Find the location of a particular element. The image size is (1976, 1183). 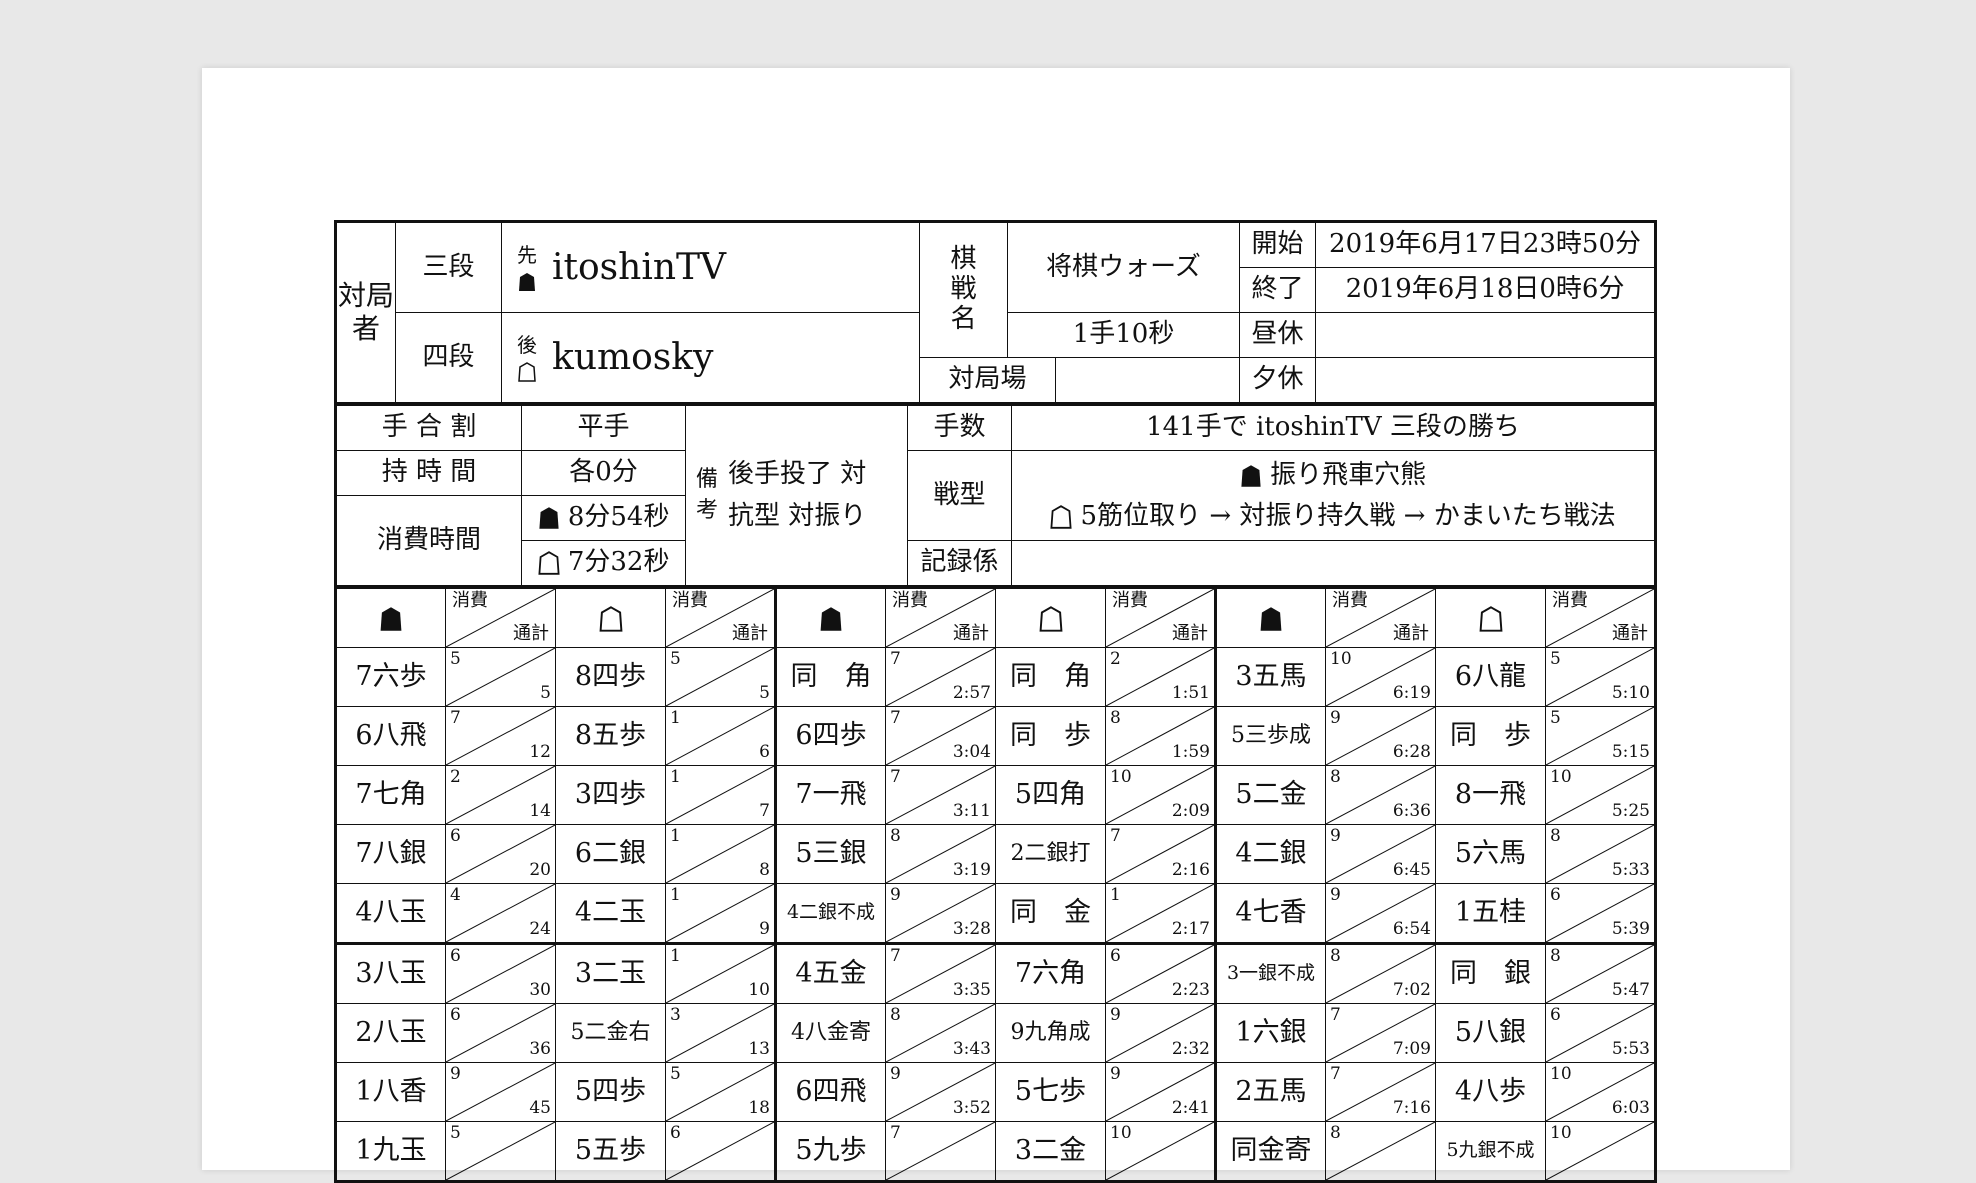

time-cell: 8 is located at coordinates (1380, 1151).